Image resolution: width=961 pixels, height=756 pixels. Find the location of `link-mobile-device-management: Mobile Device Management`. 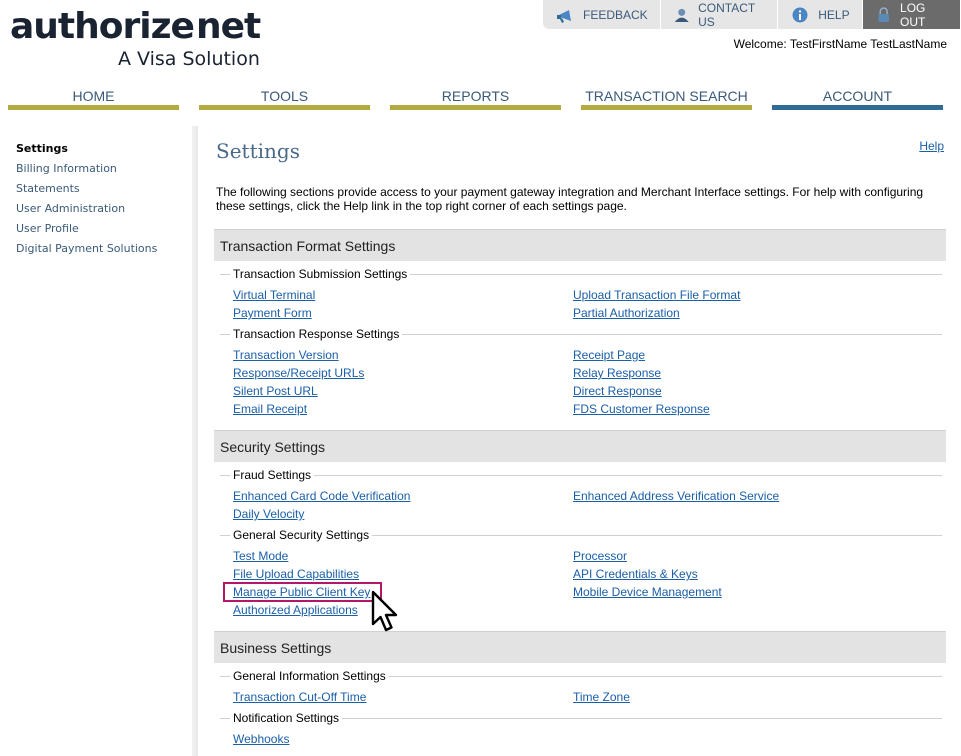

link-mobile-device-management: Mobile Device Management is located at coordinates (647, 592).